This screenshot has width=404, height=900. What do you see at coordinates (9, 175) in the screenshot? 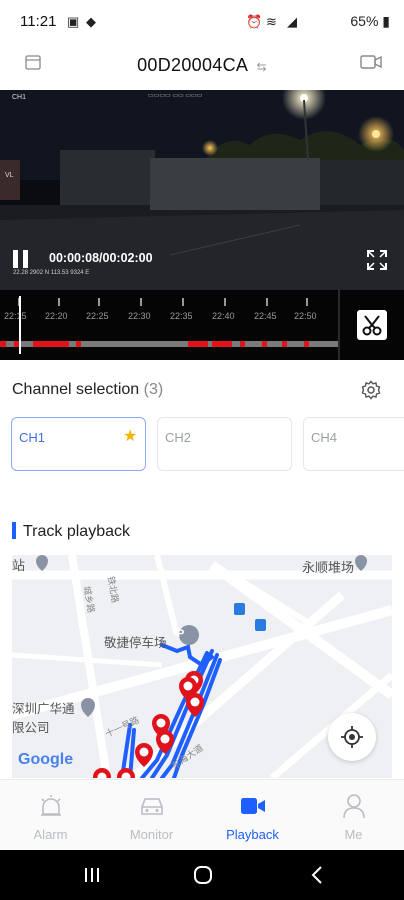
I see `video-left-overlay: VL` at bounding box center [9, 175].